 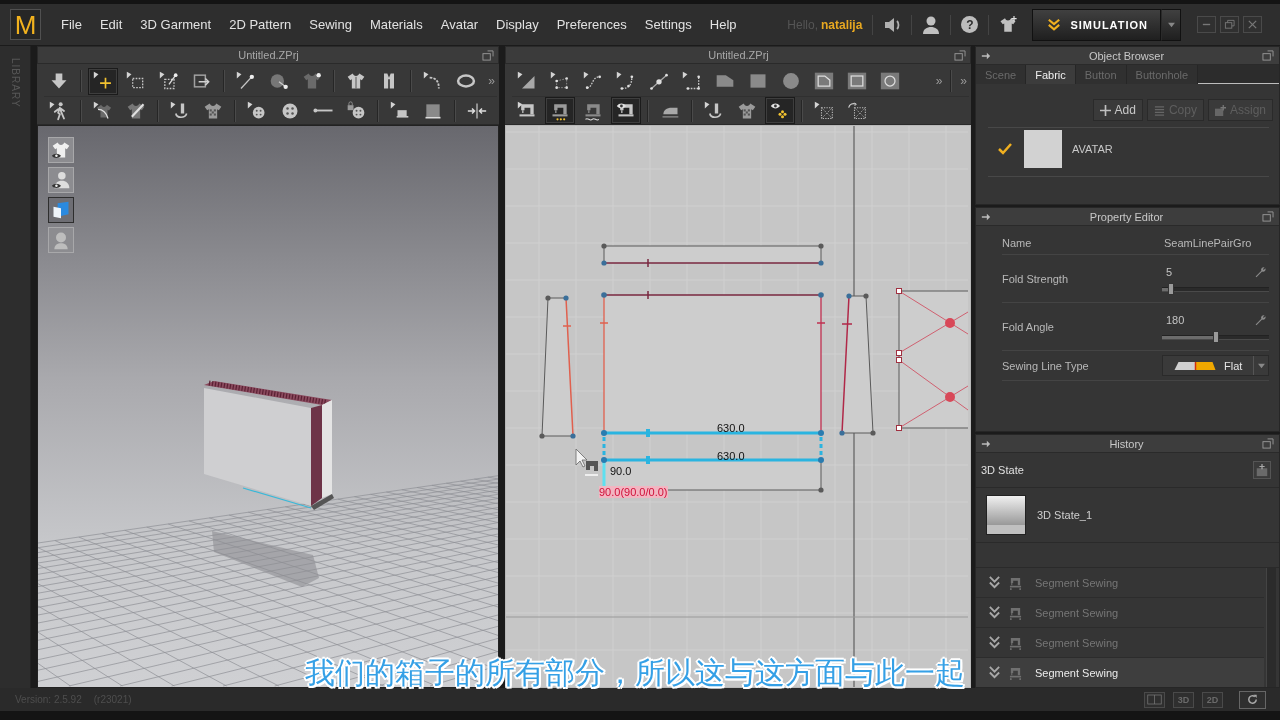 I want to click on box-plus-icon, so click(x=1262, y=470).